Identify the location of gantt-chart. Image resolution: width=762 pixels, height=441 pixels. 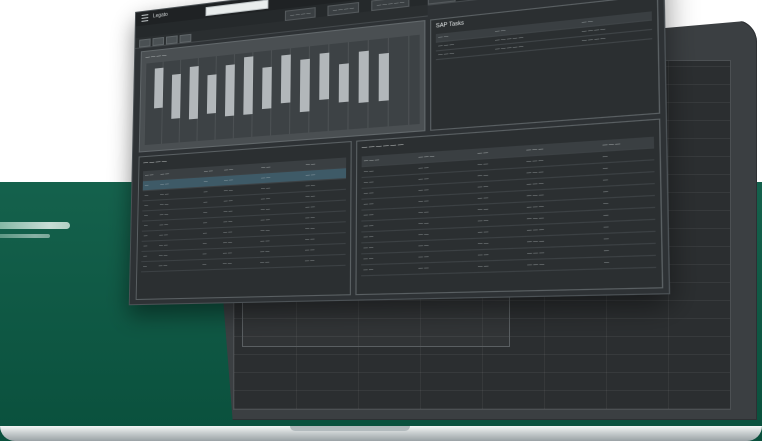
(281, 90).